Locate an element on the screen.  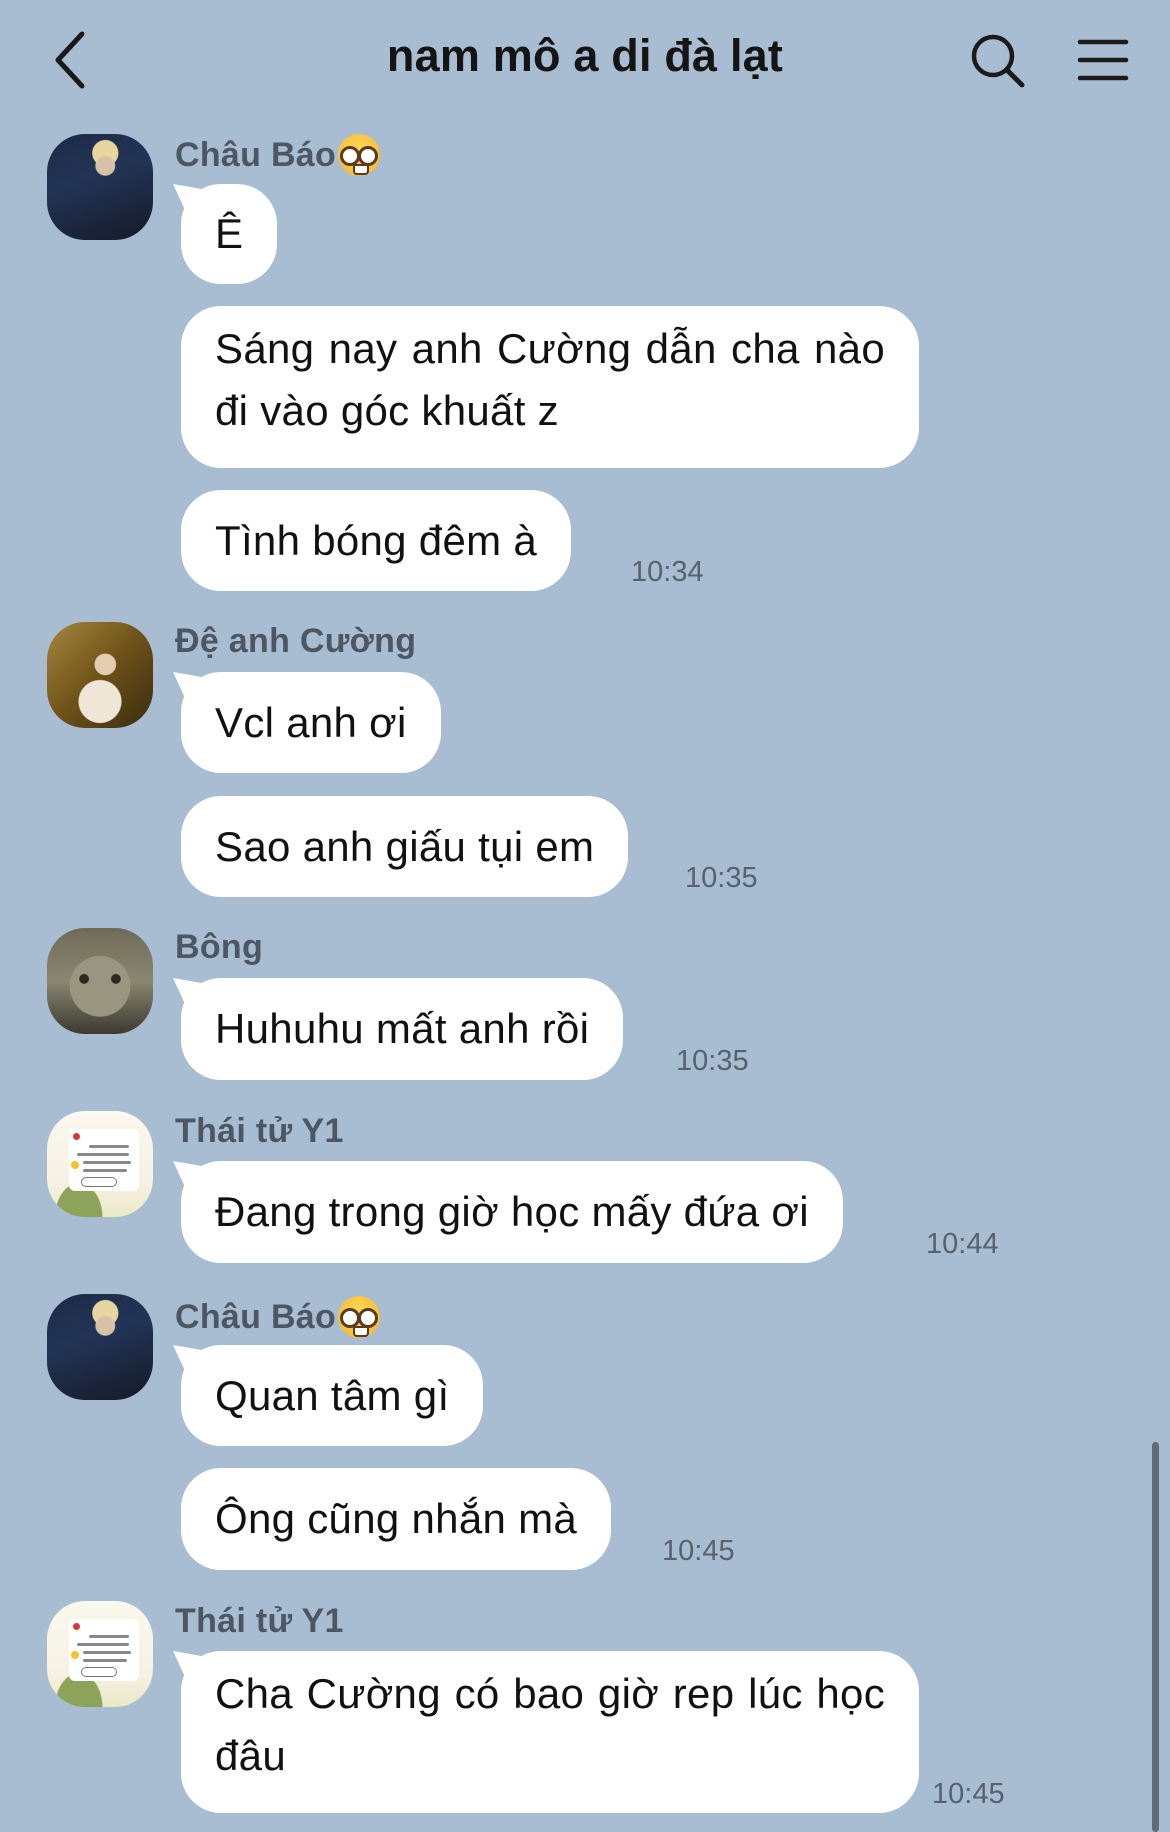
scrollbar is located at coordinates (1155, 1637).